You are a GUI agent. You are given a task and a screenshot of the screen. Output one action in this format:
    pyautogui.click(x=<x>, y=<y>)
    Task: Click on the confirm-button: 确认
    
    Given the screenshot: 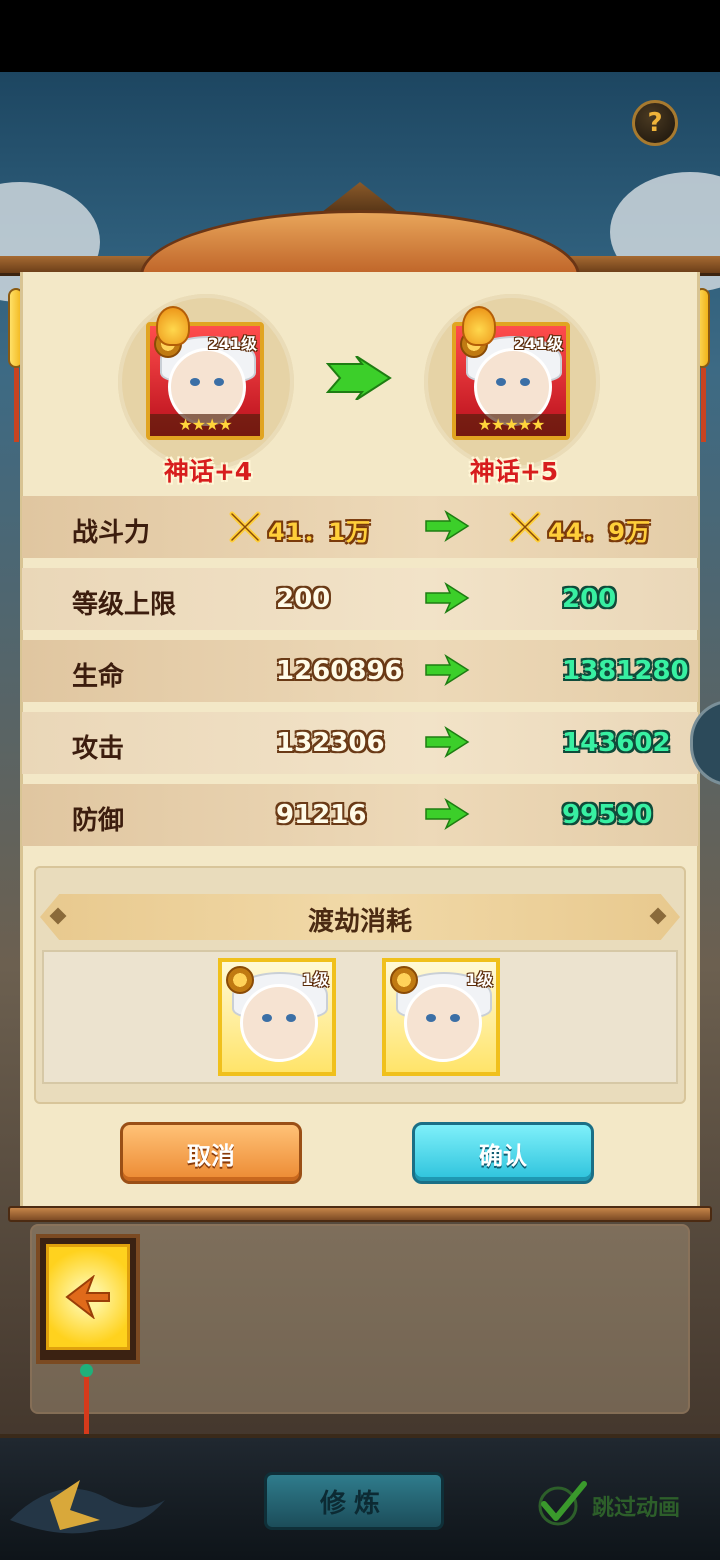 What is the action you would take?
    pyautogui.click(x=503, y=1153)
    